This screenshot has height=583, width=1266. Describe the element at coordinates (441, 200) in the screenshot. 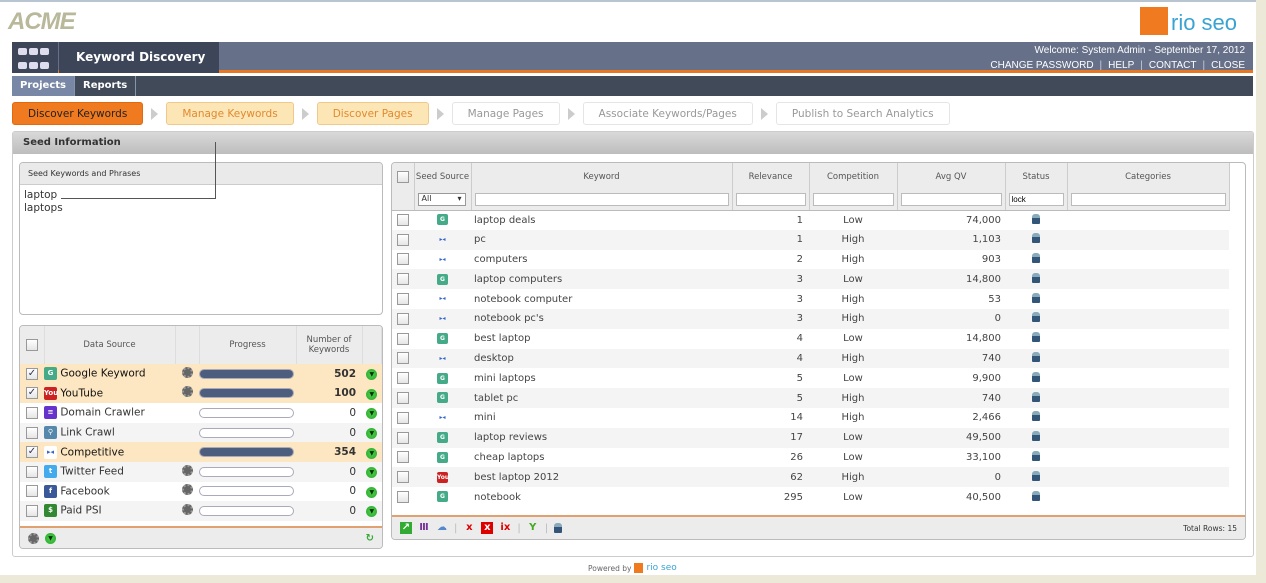

I see `seed-source-filter-select: All ▾` at that location.